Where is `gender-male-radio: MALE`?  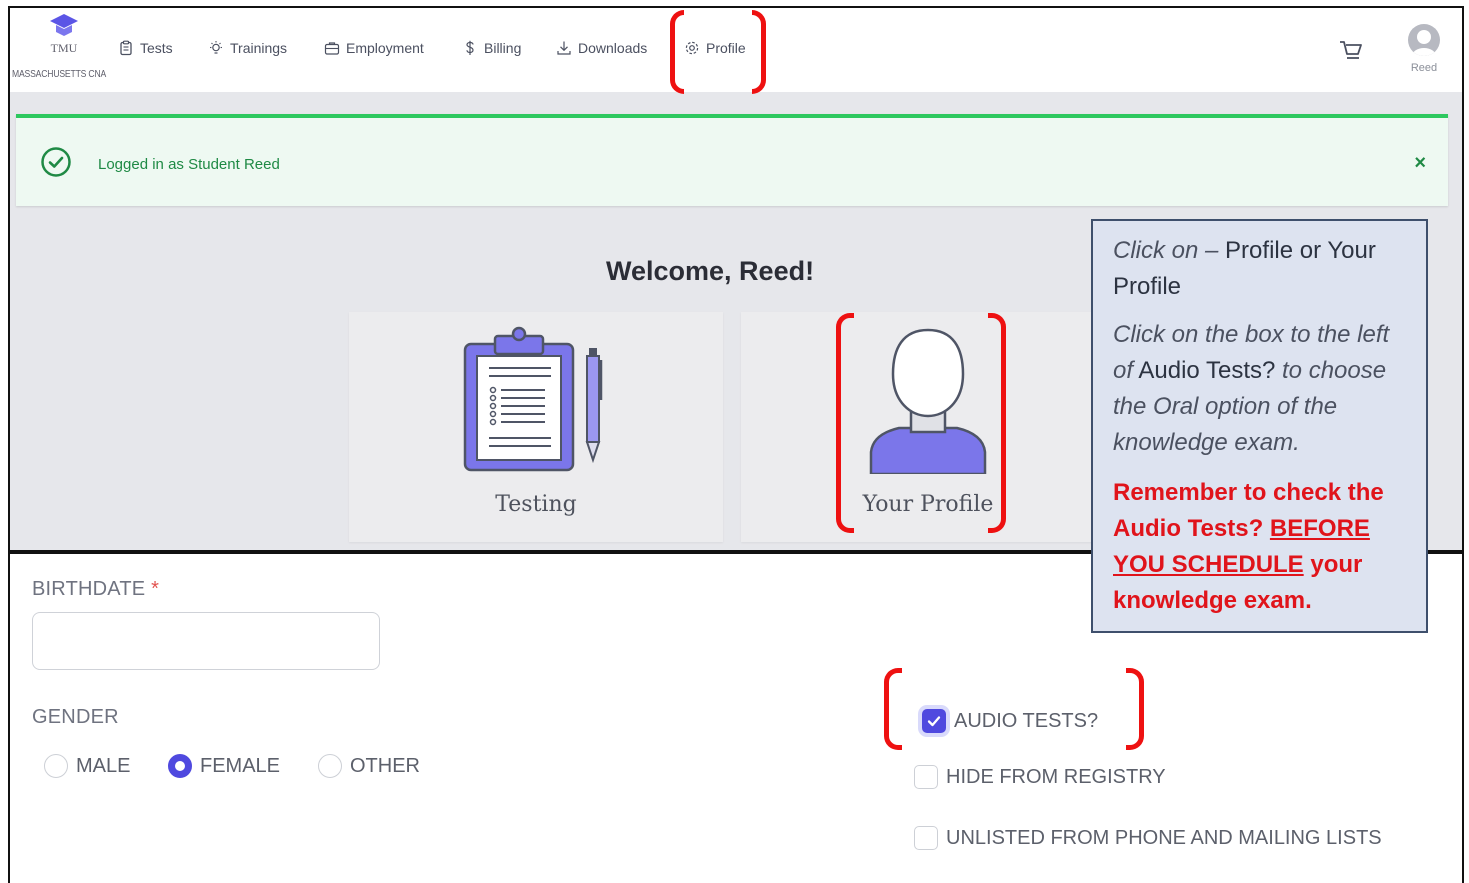 gender-male-radio: MALE is located at coordinates (87, 766).